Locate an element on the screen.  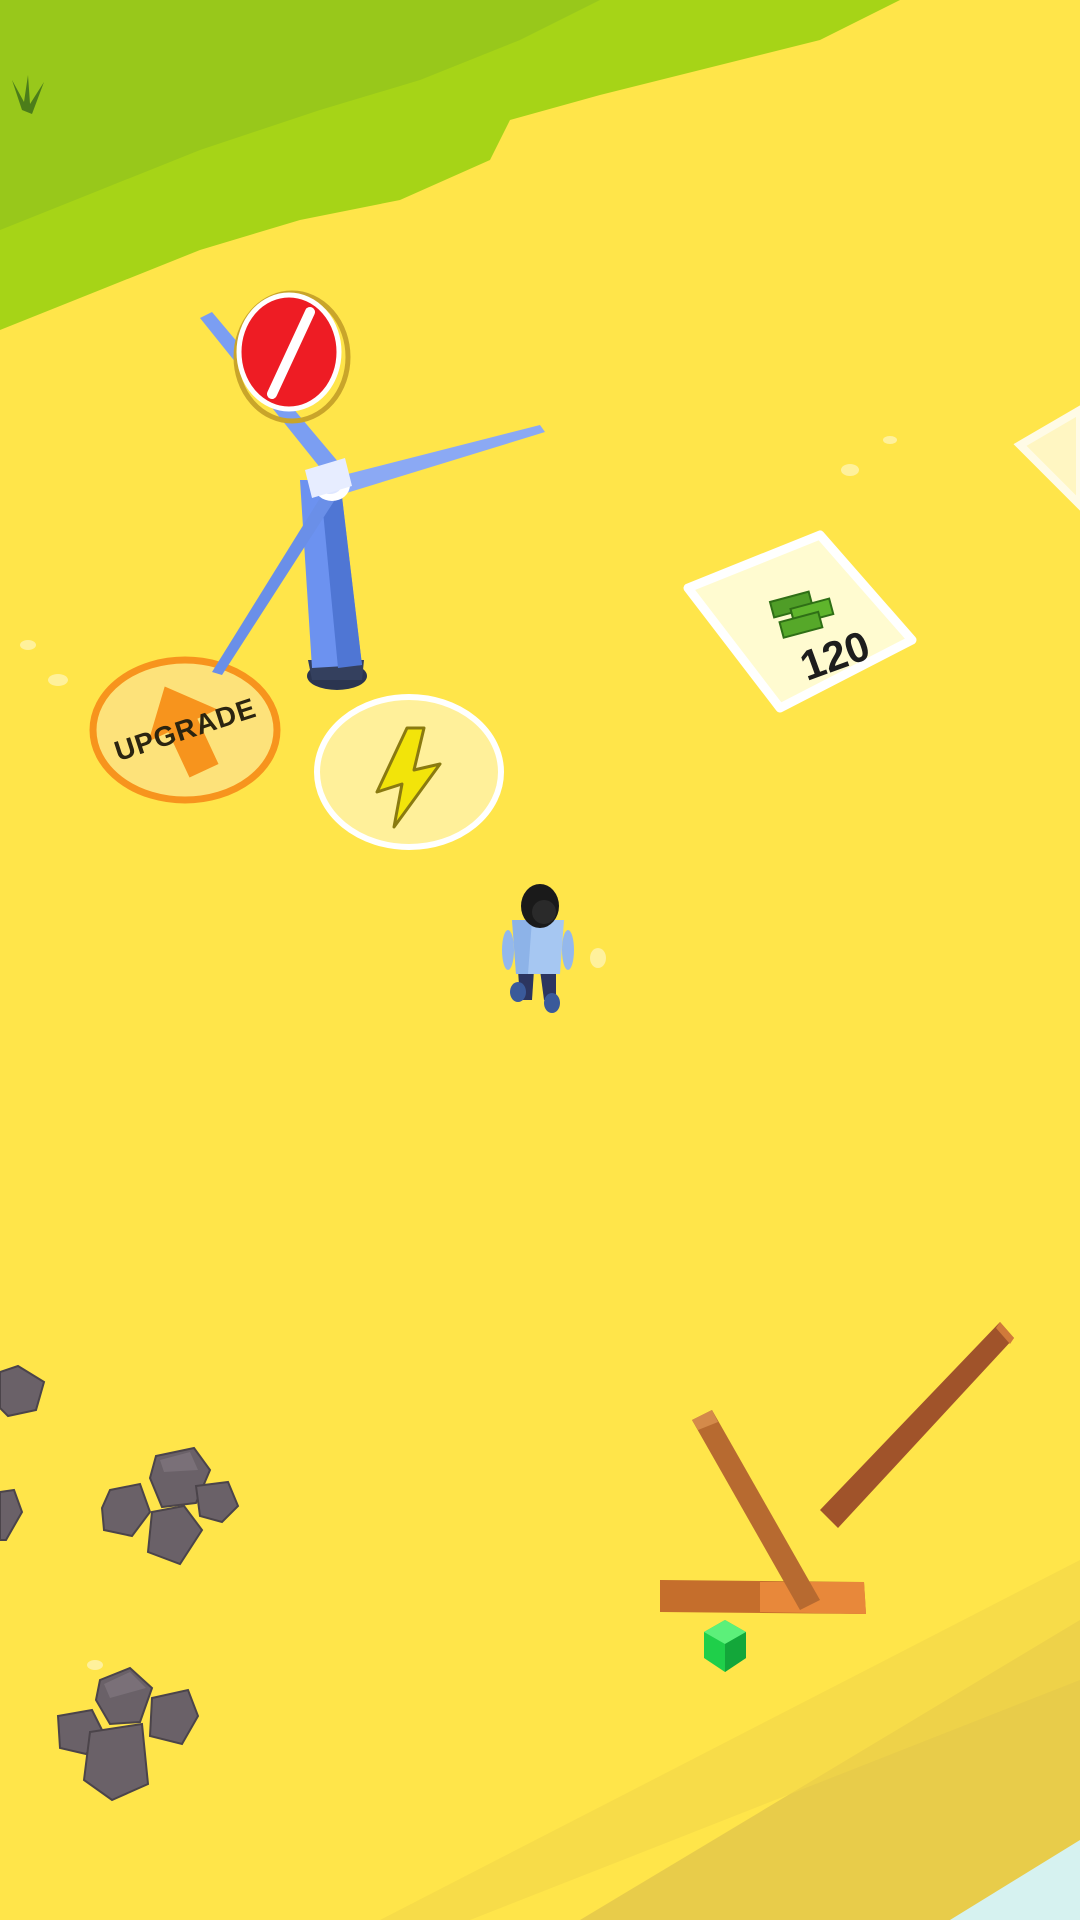
green-gem-icon is located at coordinates (725, 1646).